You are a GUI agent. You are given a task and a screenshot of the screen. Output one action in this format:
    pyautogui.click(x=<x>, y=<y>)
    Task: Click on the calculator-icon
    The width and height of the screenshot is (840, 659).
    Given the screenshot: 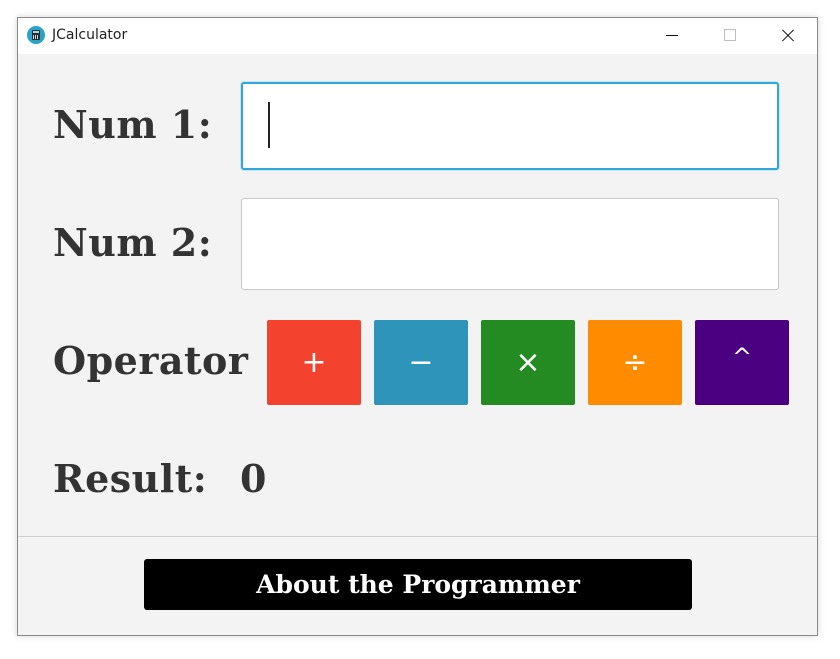 What is the action you would take?
    pyautogui.click(x=36, y=35)
    